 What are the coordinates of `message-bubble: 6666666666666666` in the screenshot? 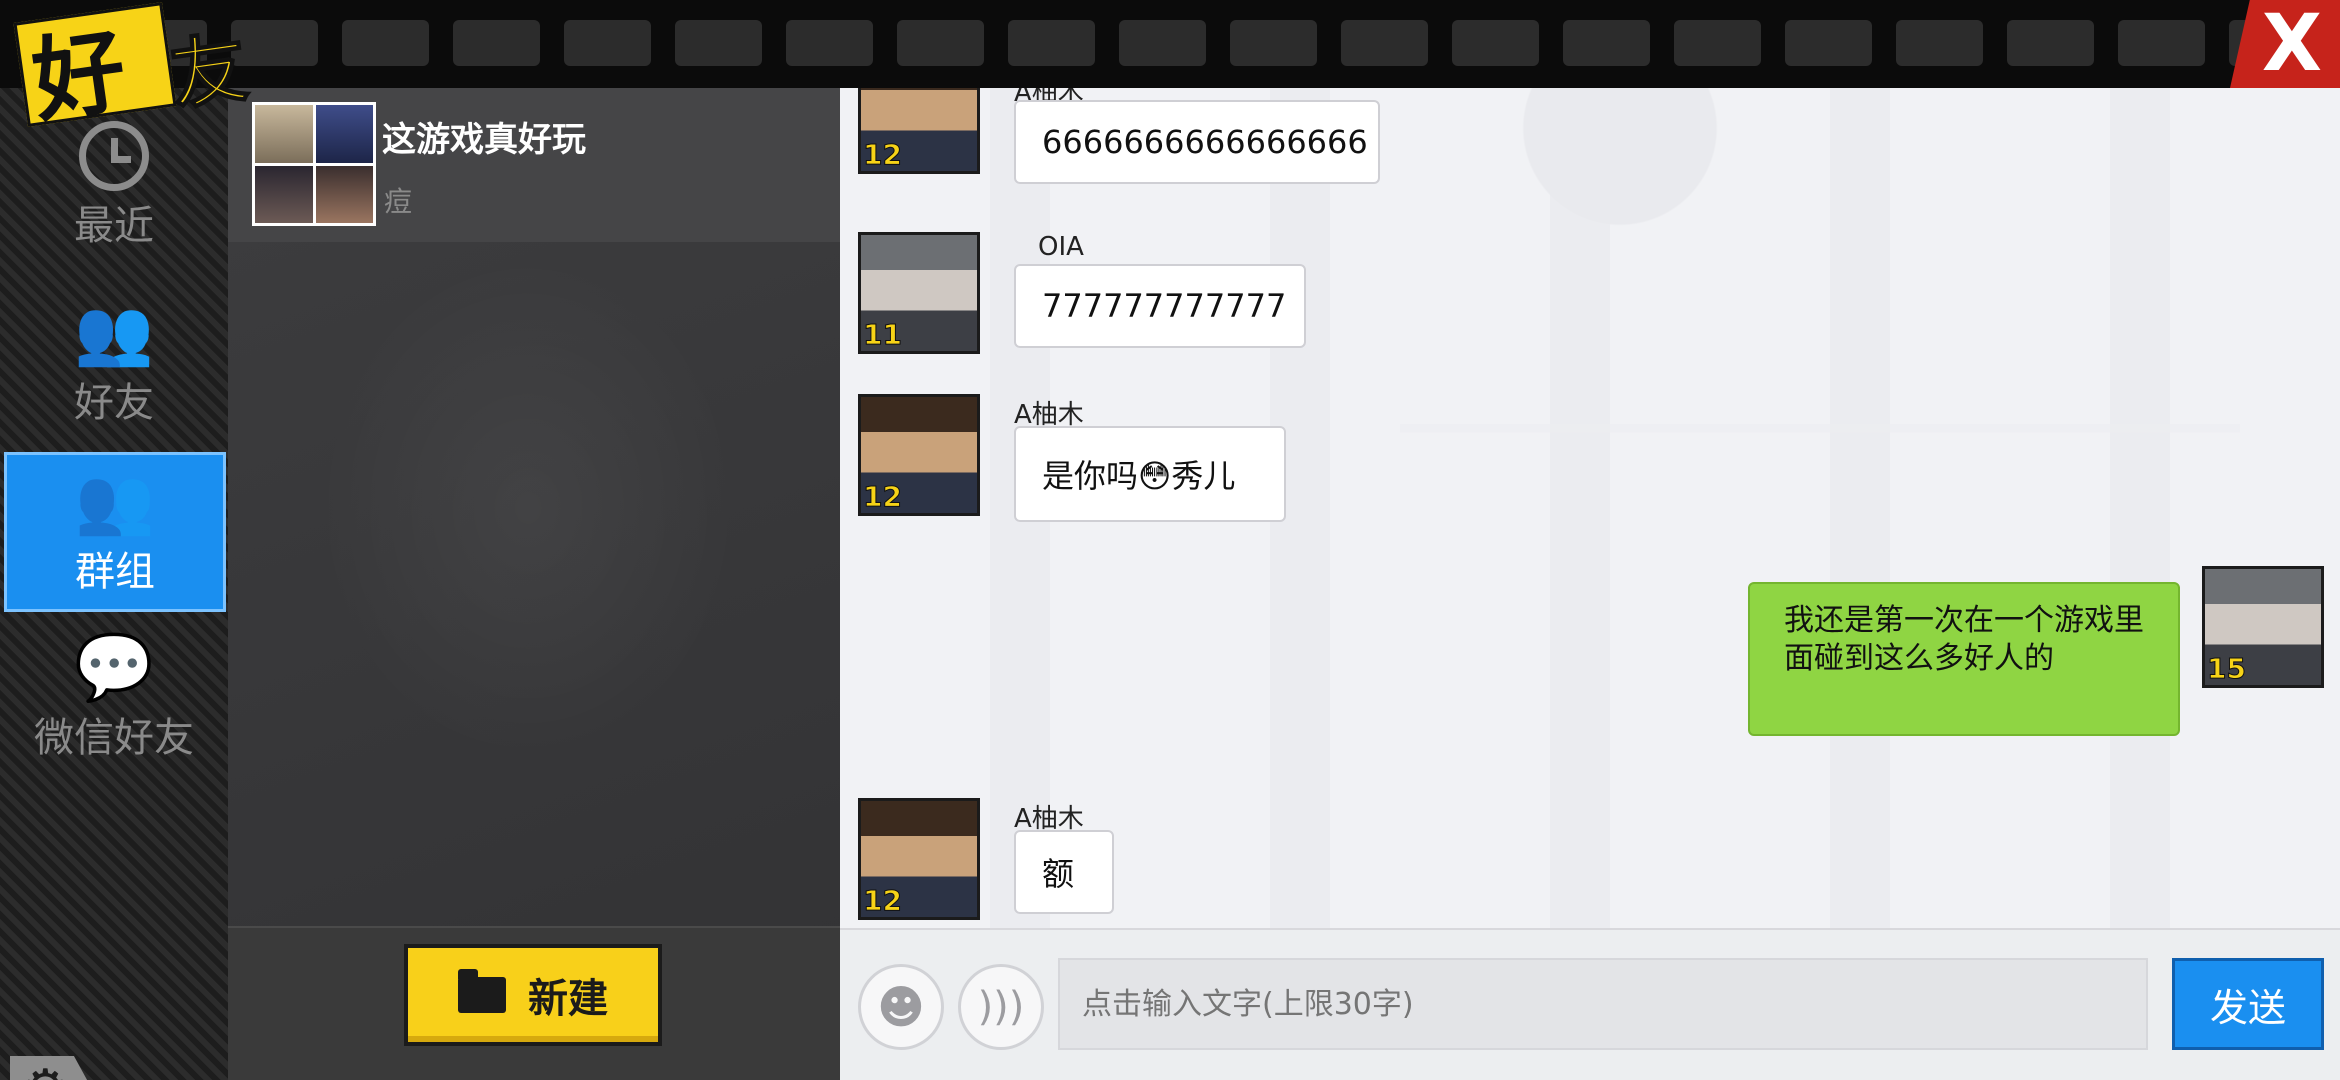 It's located at (1197, 142).